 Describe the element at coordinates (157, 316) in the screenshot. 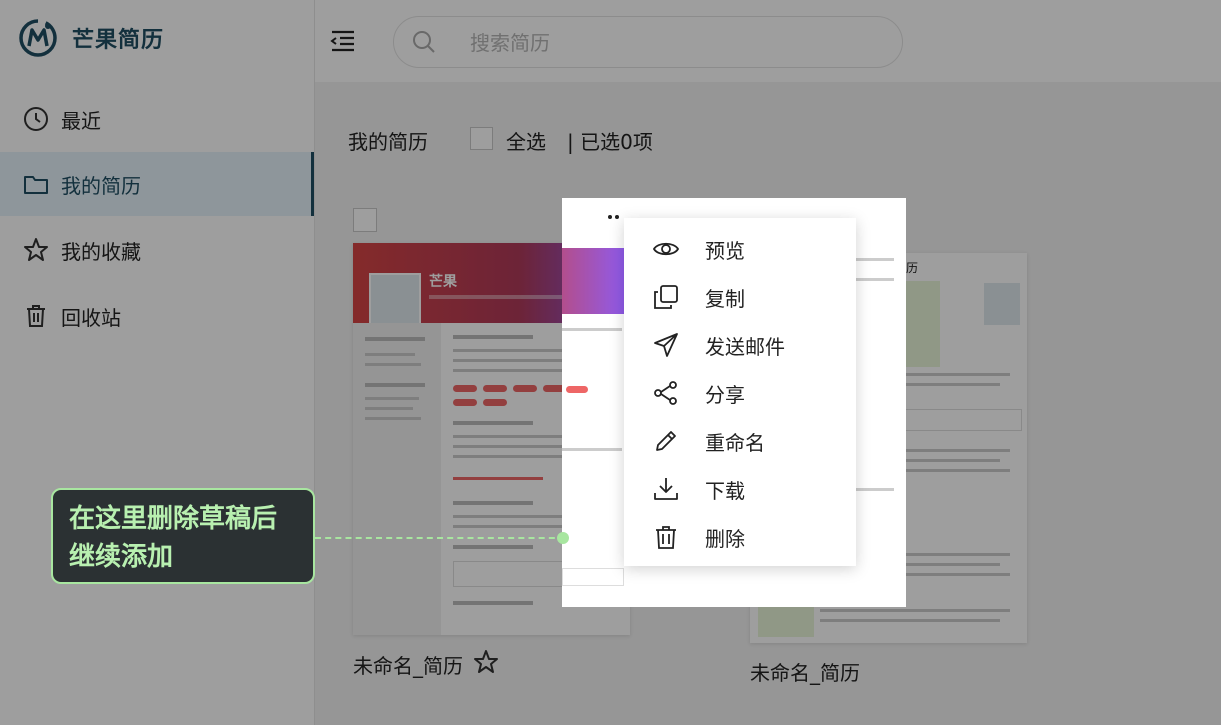

I see `sidebar-item-trash: 回收站` at that location.